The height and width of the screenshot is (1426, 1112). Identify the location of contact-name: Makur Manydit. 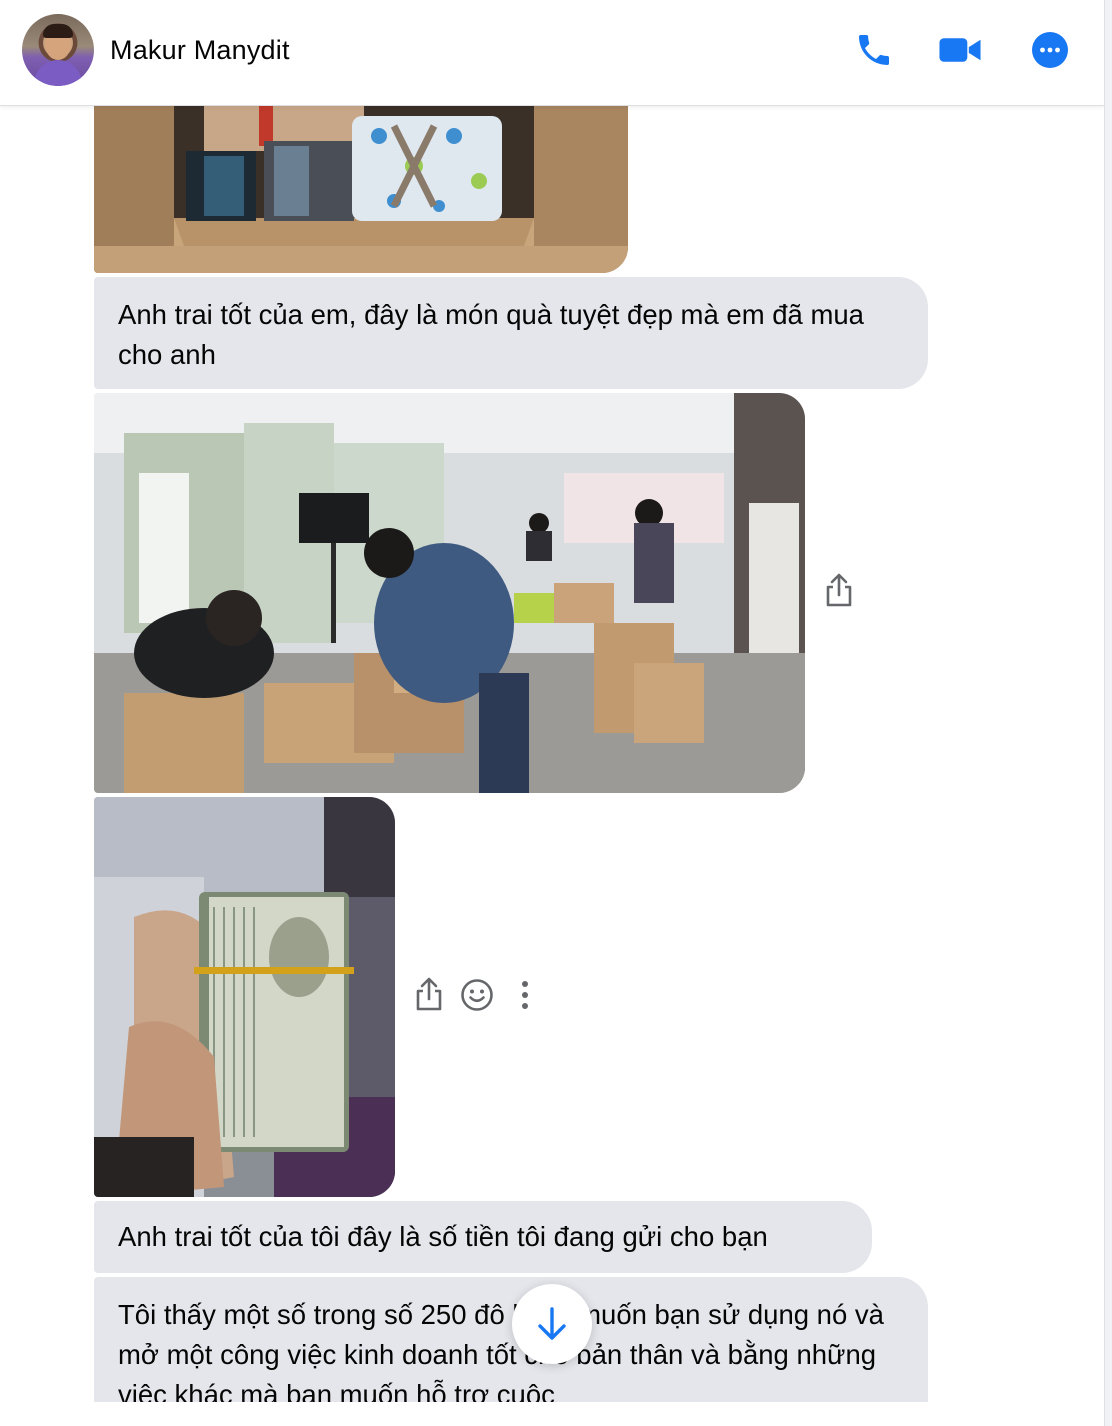
(200, 50).